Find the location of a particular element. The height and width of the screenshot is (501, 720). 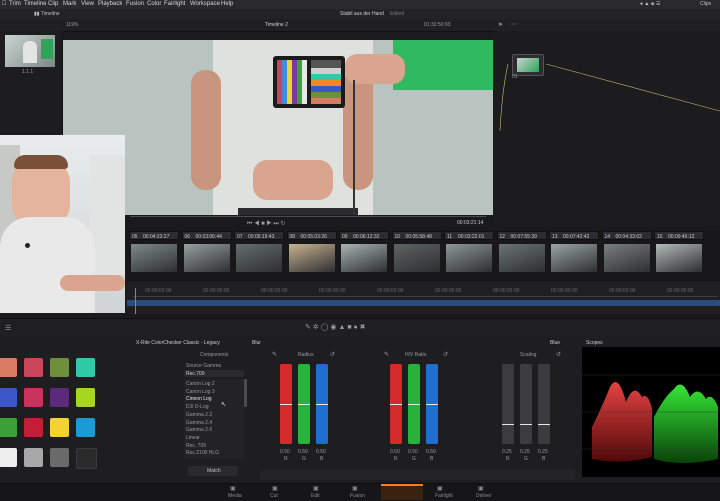

menu-fusion: Fusion is located at coordinates (135, 4).